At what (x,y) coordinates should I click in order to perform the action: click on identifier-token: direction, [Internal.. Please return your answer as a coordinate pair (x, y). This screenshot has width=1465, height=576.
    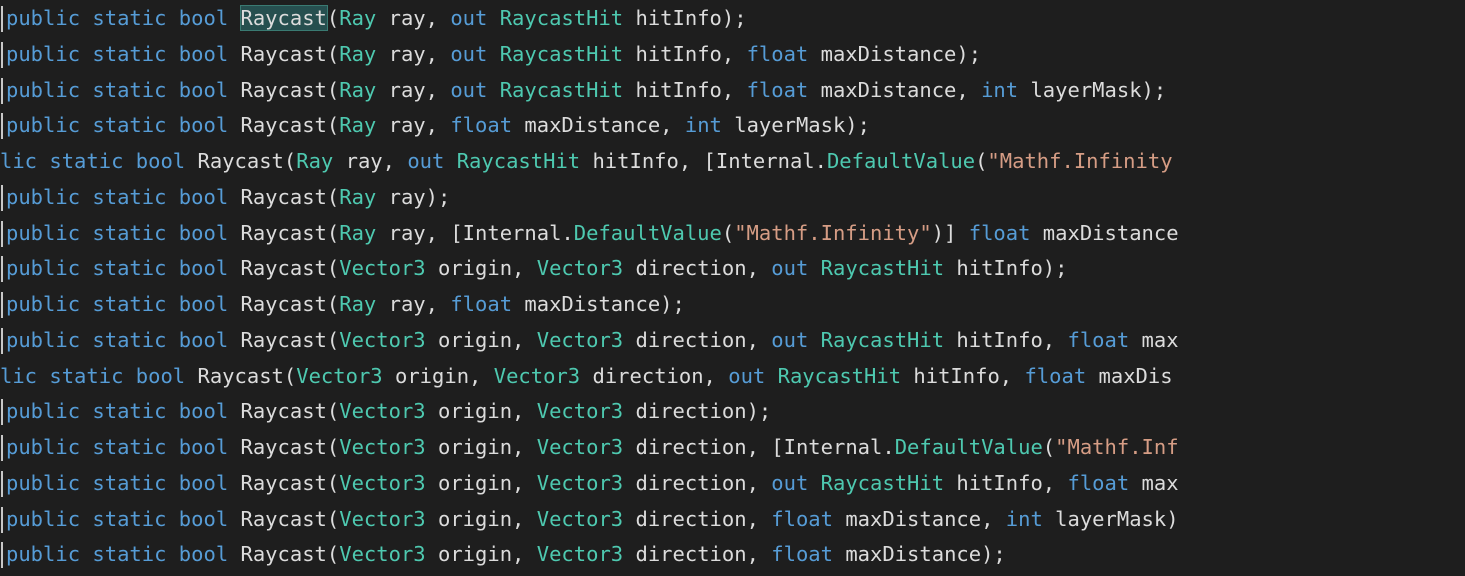
    Looking at the image, I should click on (759, 447).